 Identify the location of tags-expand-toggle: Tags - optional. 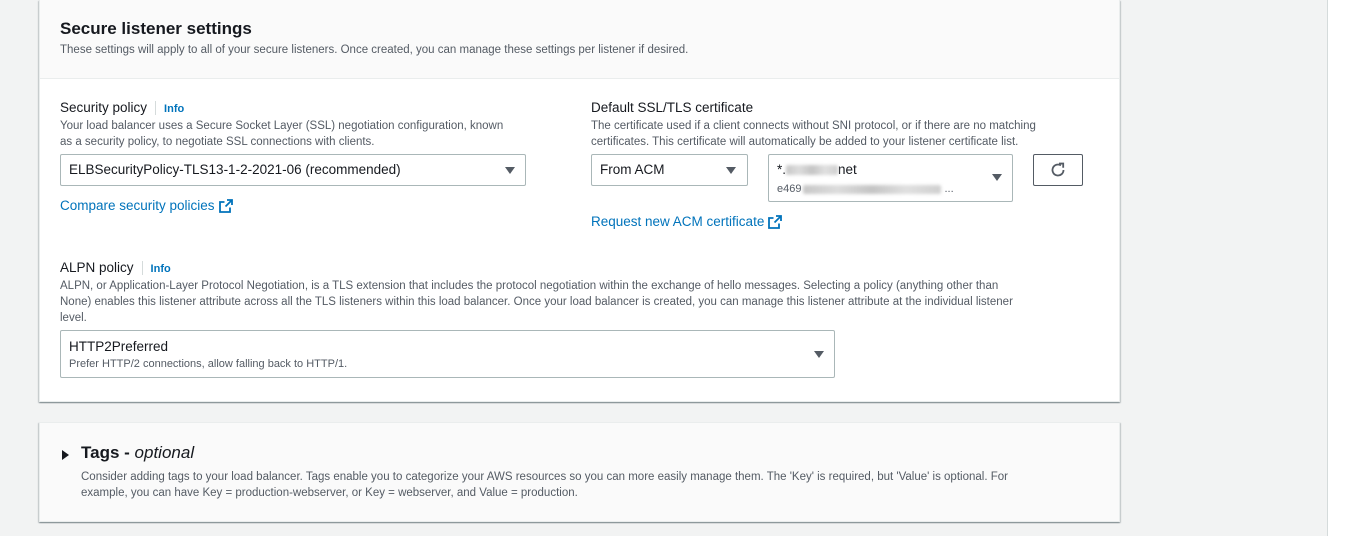
(140, 454).